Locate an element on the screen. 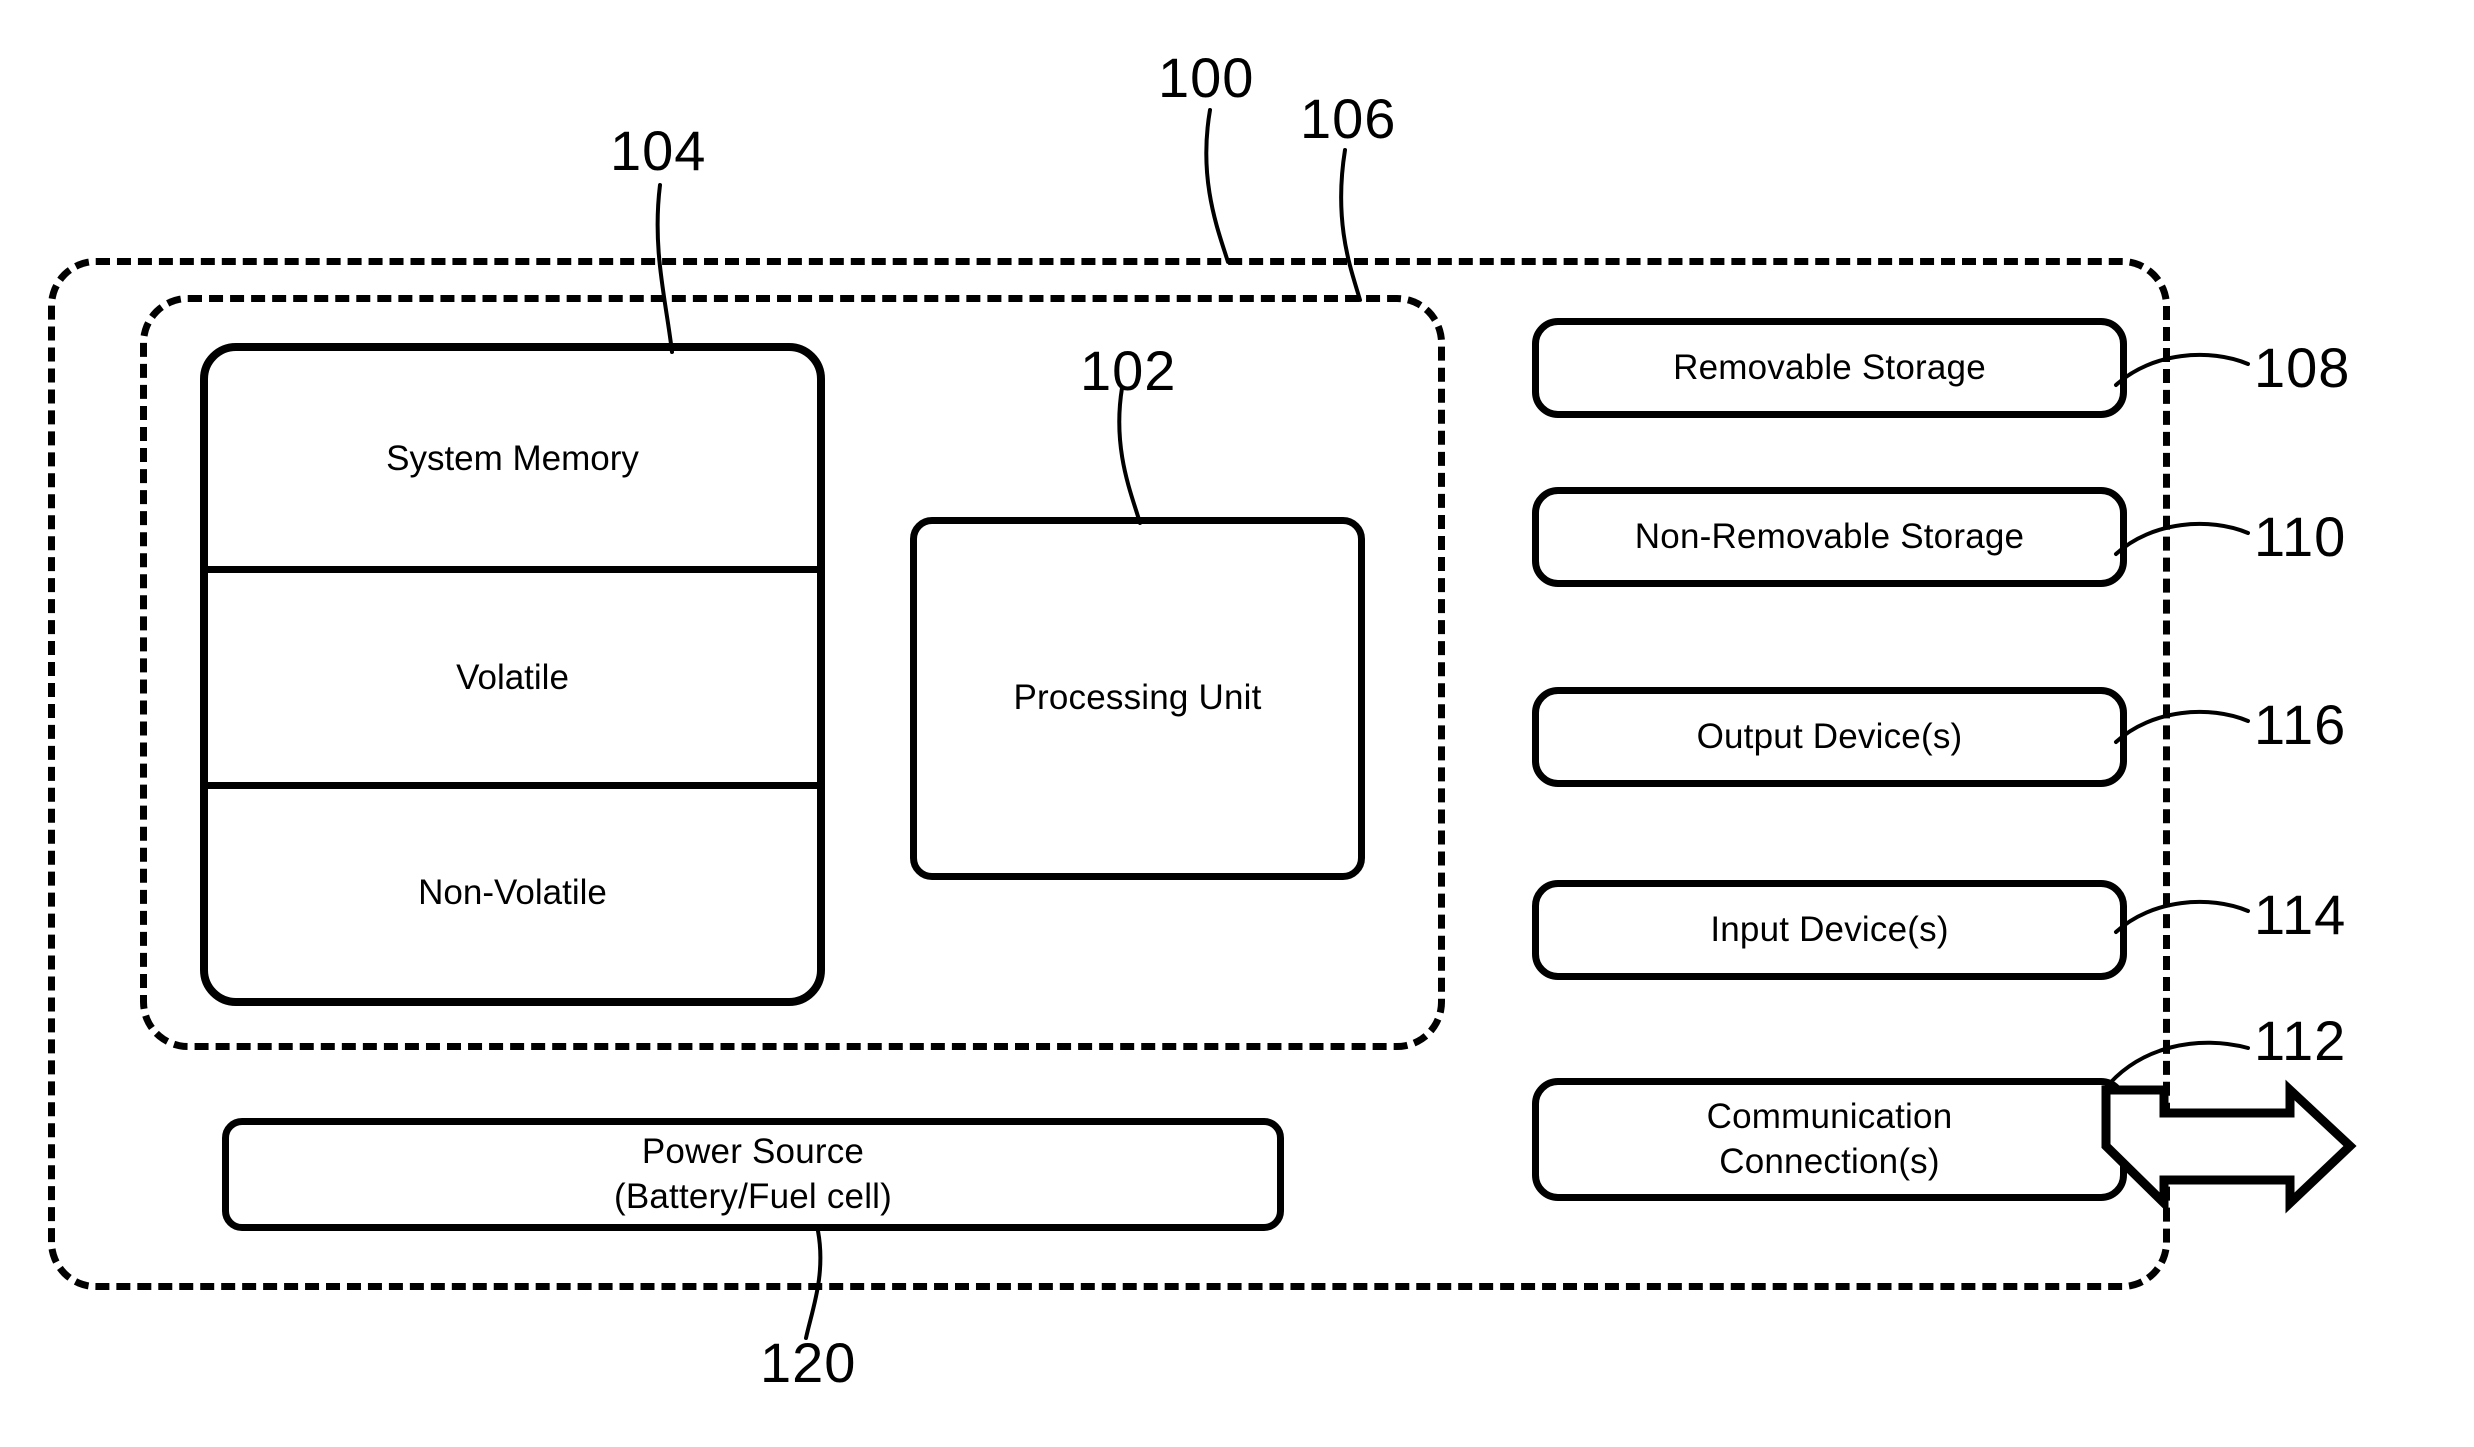 This screenshot has width=2474, height=1447. power-source-box: Power Source (Battery/Fuel cell) is located at coordinates (753, 1174).